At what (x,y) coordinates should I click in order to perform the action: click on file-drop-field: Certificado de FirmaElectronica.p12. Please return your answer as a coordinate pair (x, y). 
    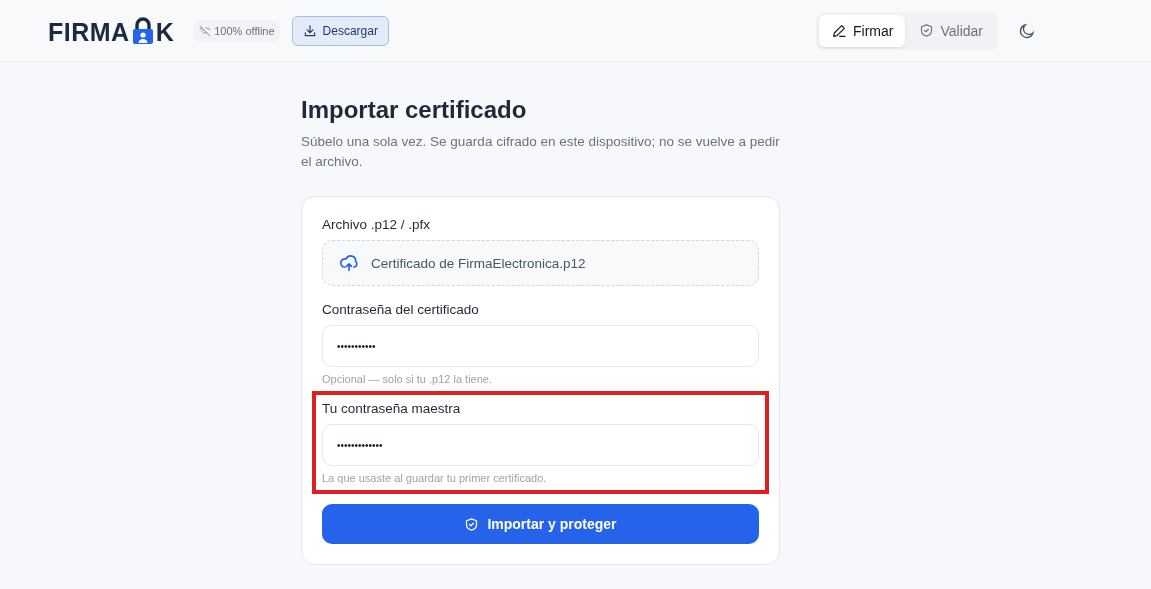
    Looking at the image, I should click on (540, 263).